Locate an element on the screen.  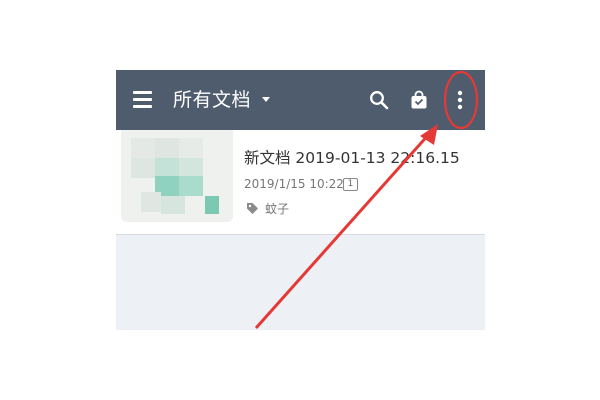
tag-icon is located at coordinates (252, 208).